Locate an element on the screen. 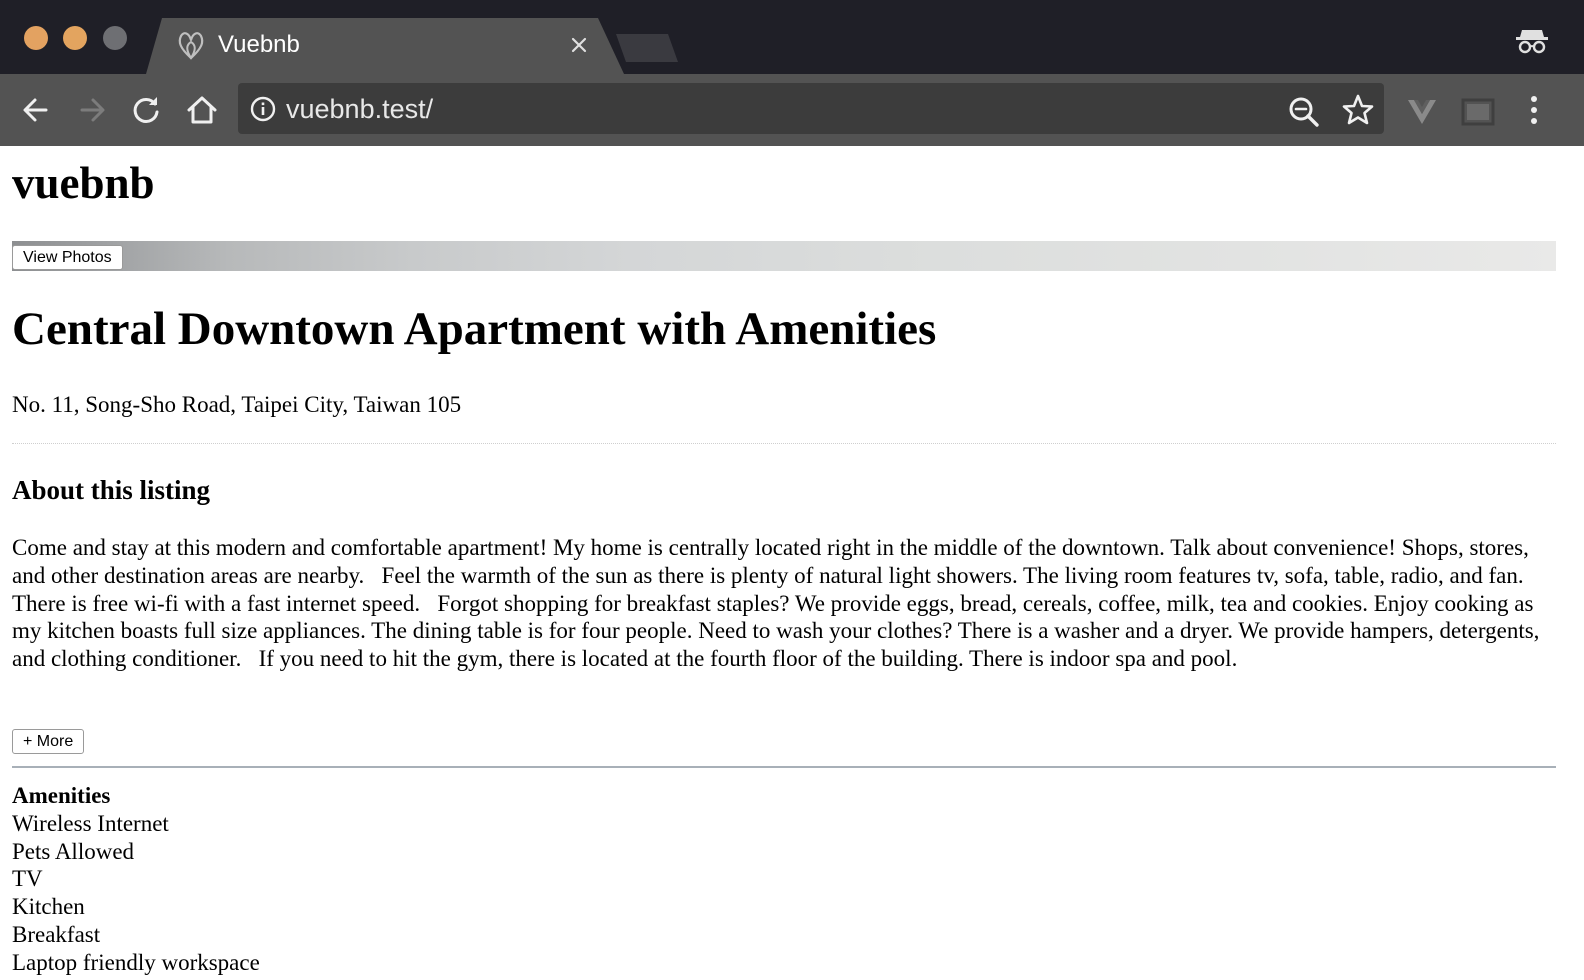 The height and width of the screenshot is (980, 1584). arrow-left-icon is located at coordinates (36, 110).